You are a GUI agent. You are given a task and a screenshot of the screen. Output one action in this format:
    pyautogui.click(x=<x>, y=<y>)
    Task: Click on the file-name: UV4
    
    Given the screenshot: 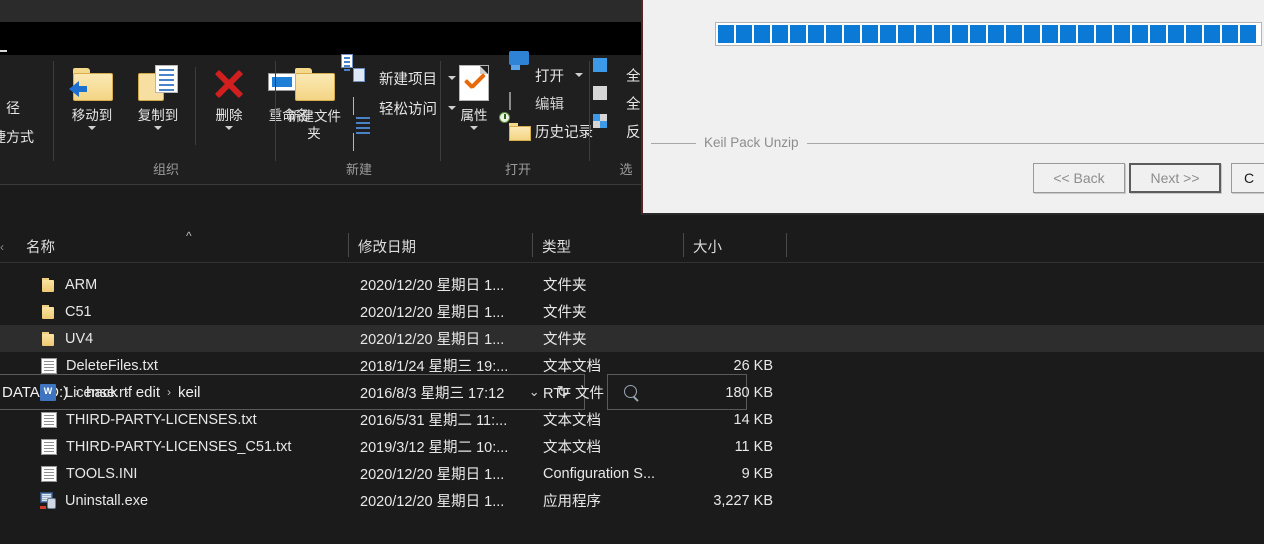 What is the action you would take?
    pyautogui.click(x=79, y=338)
    